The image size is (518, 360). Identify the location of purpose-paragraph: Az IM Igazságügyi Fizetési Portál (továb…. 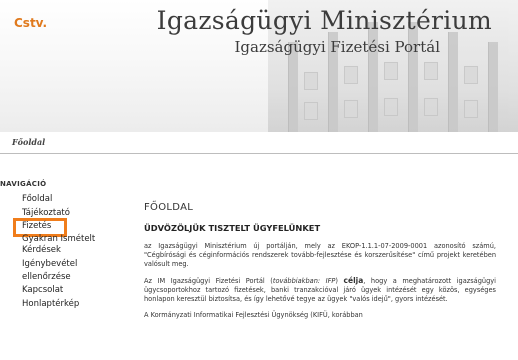
(320, 289).